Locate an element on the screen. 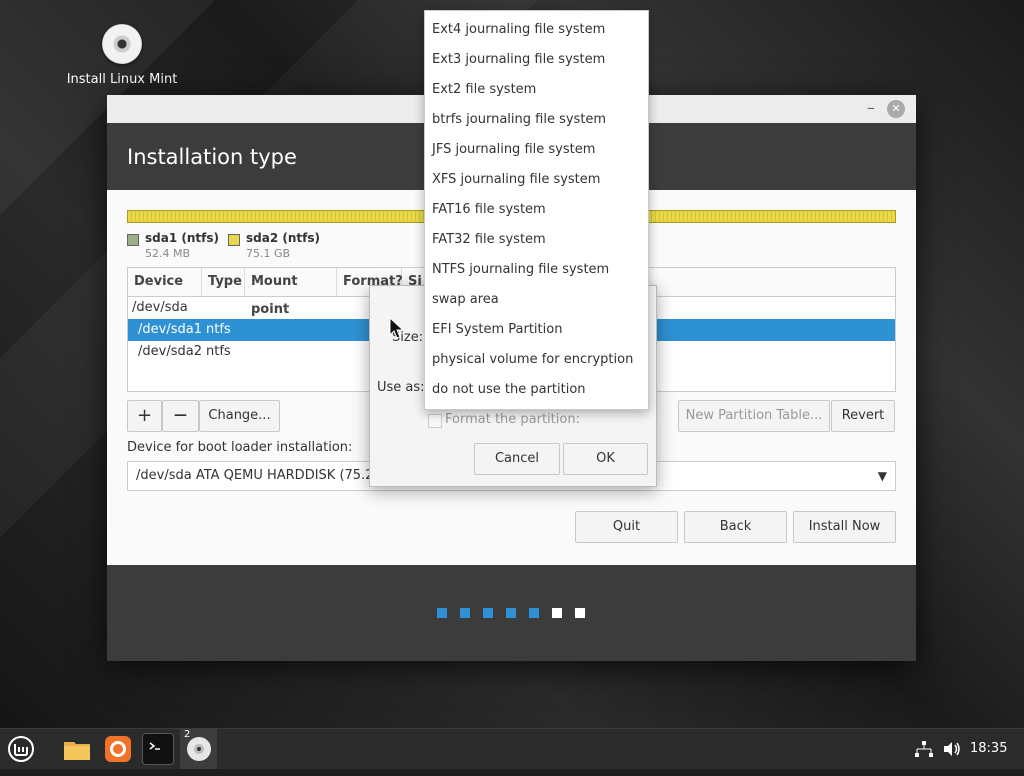  terminal-icon is located at coordinates (158, 749).